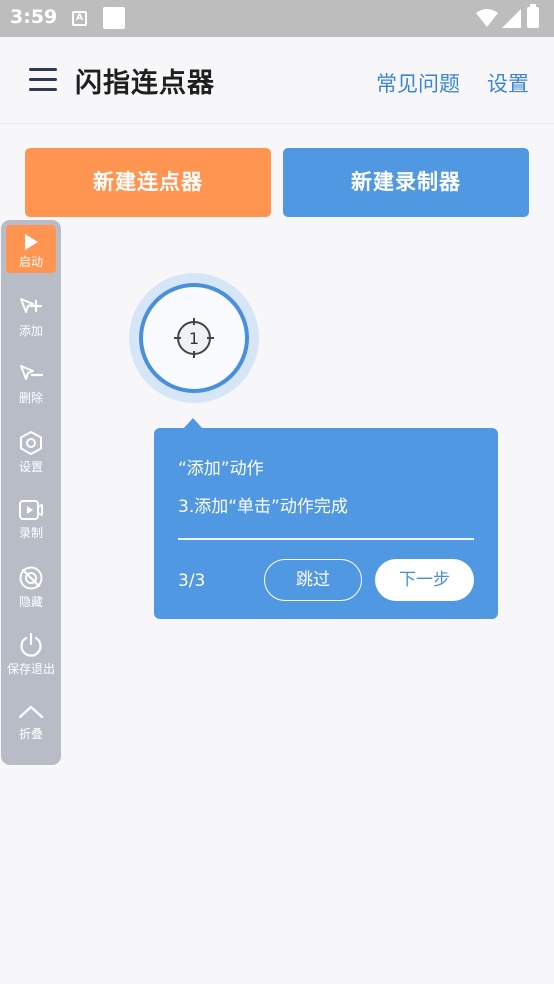 Image resolution: width=554 pixels, height=984 pixels. Describe the element at coordinates (30, 669) in the screenshot. I see `toolbar-label: 保存退出` at that location.